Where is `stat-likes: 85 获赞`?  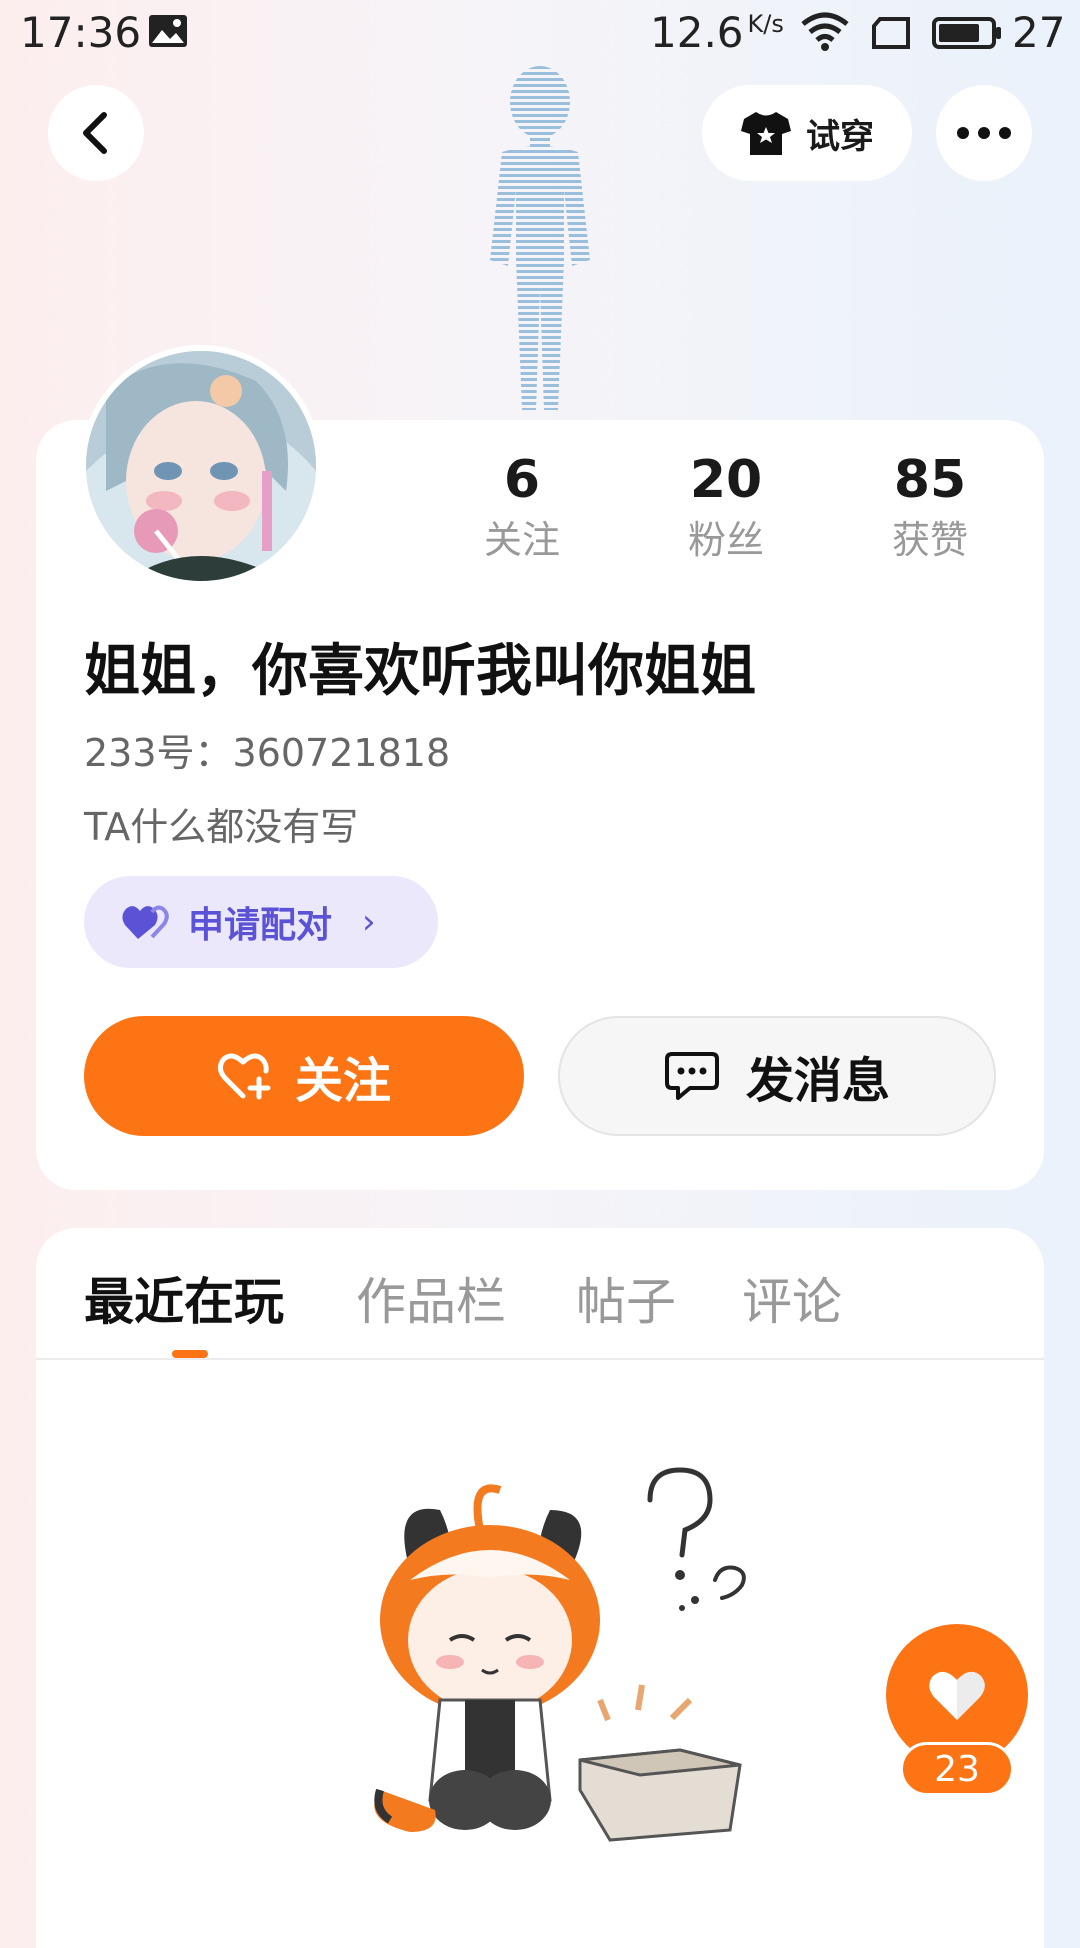 stat-likes: 85 获赞 is located at coordinates (930, 508).